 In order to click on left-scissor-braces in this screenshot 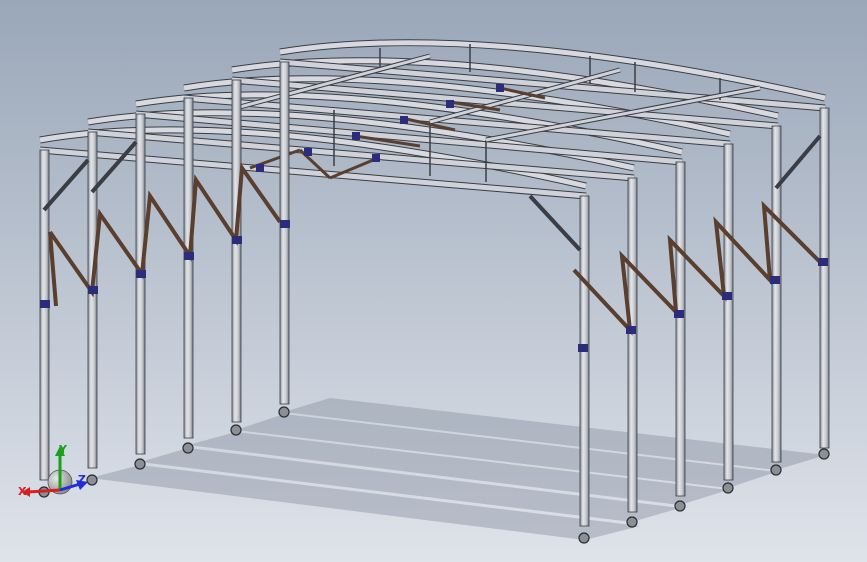, I will do `click(165, 234)`.